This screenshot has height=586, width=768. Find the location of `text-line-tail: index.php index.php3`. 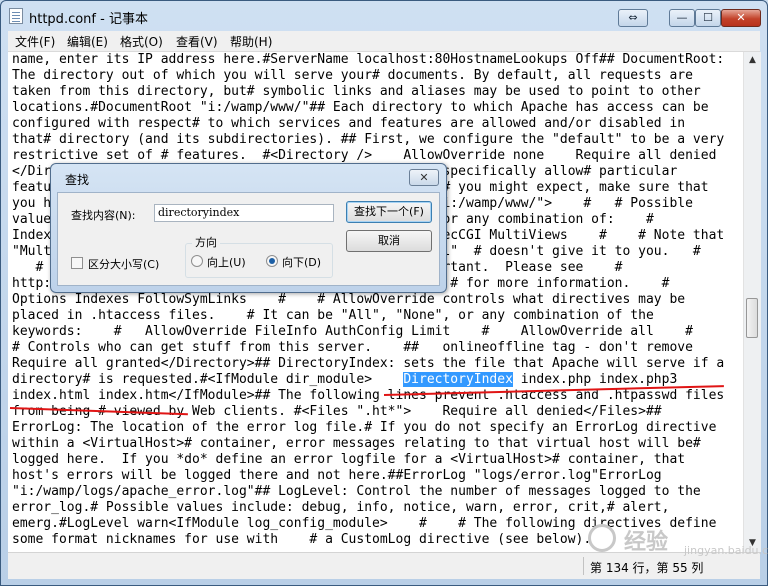

text-line-tail: index.php index.php3 is located at coordinates (595, 379).